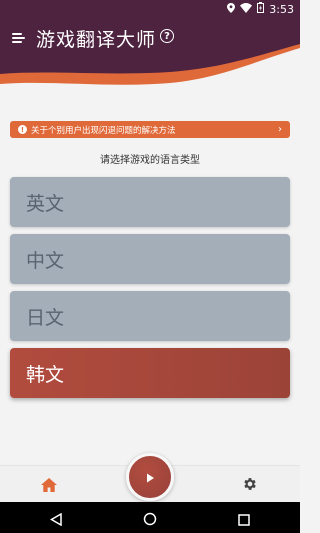 The height and width of the screenshot is (533, 320). What do you see at coordinates (96, 40) in the screenshot?
I see `app-title: 游戏翻译大师` at bounding box center [96, 40].